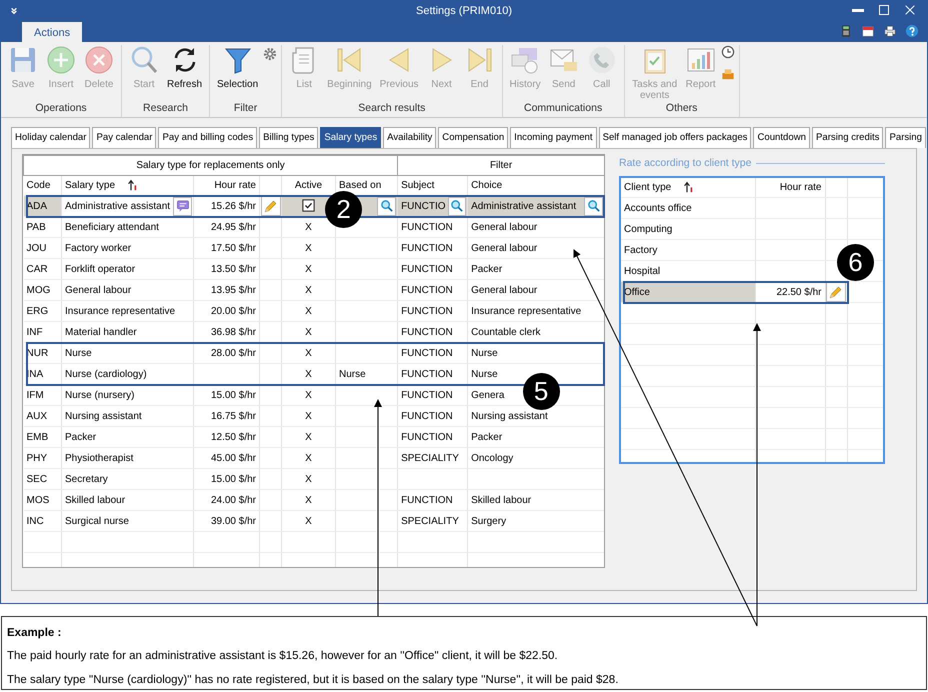  I want to click on table-cell: Accounts office, so click(658, 208).